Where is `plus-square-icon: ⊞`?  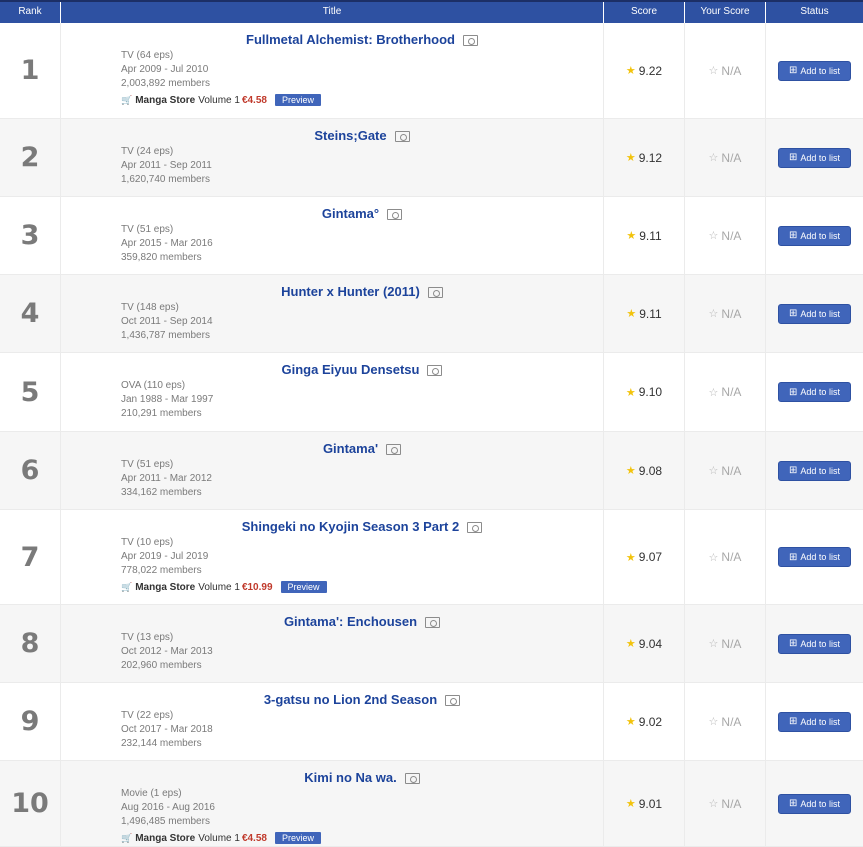
plus-square-icon: ⊞ is located at coordinates (793, 157).